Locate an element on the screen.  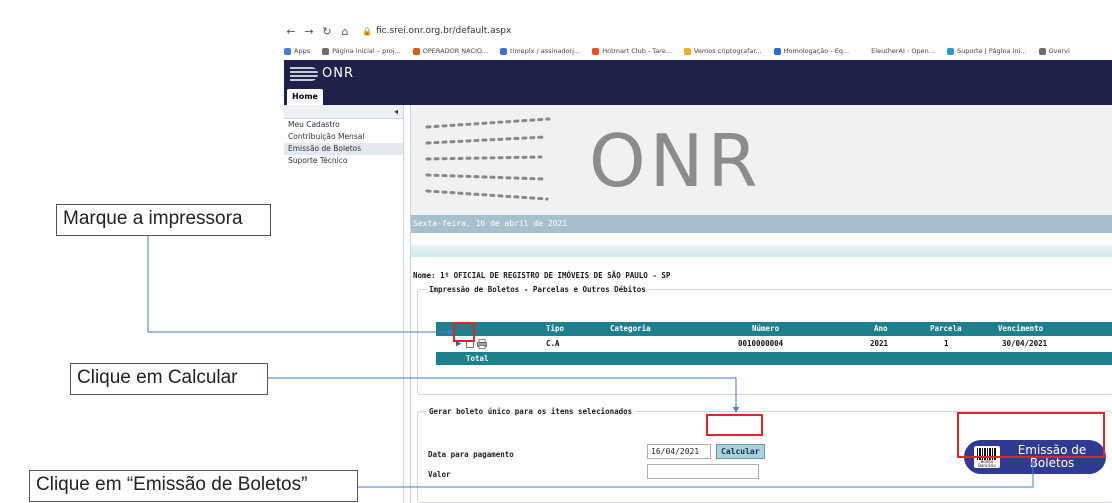
table-row: ▶ C.A 0010000004 2021 1 30/04/2021 3 is located at coordinates (774, 344).